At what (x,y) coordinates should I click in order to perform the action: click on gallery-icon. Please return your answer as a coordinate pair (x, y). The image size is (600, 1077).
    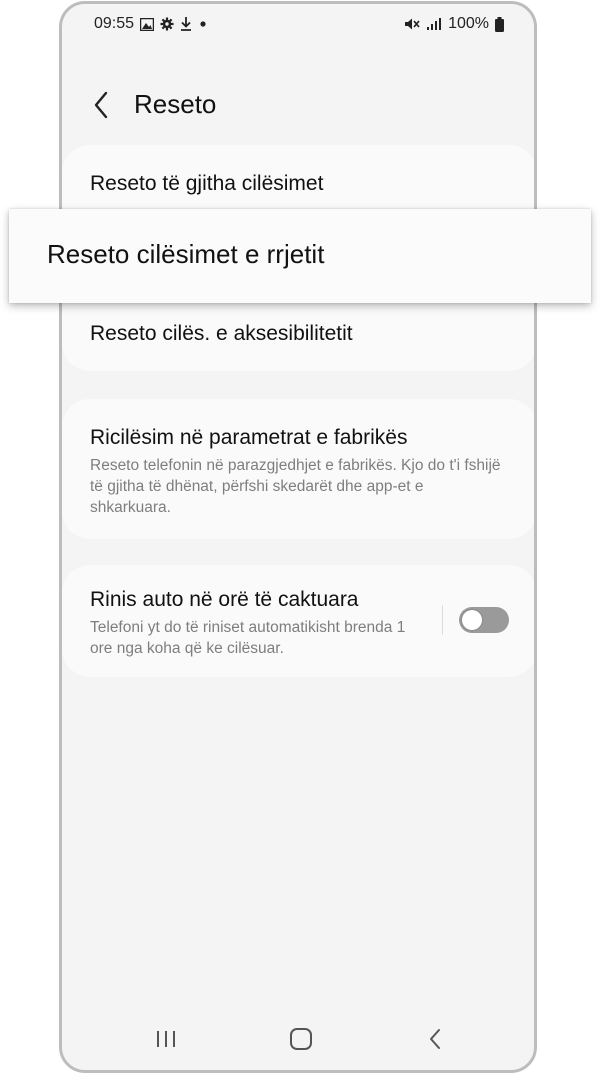
    Looking at the image, I should click on (147, 24).